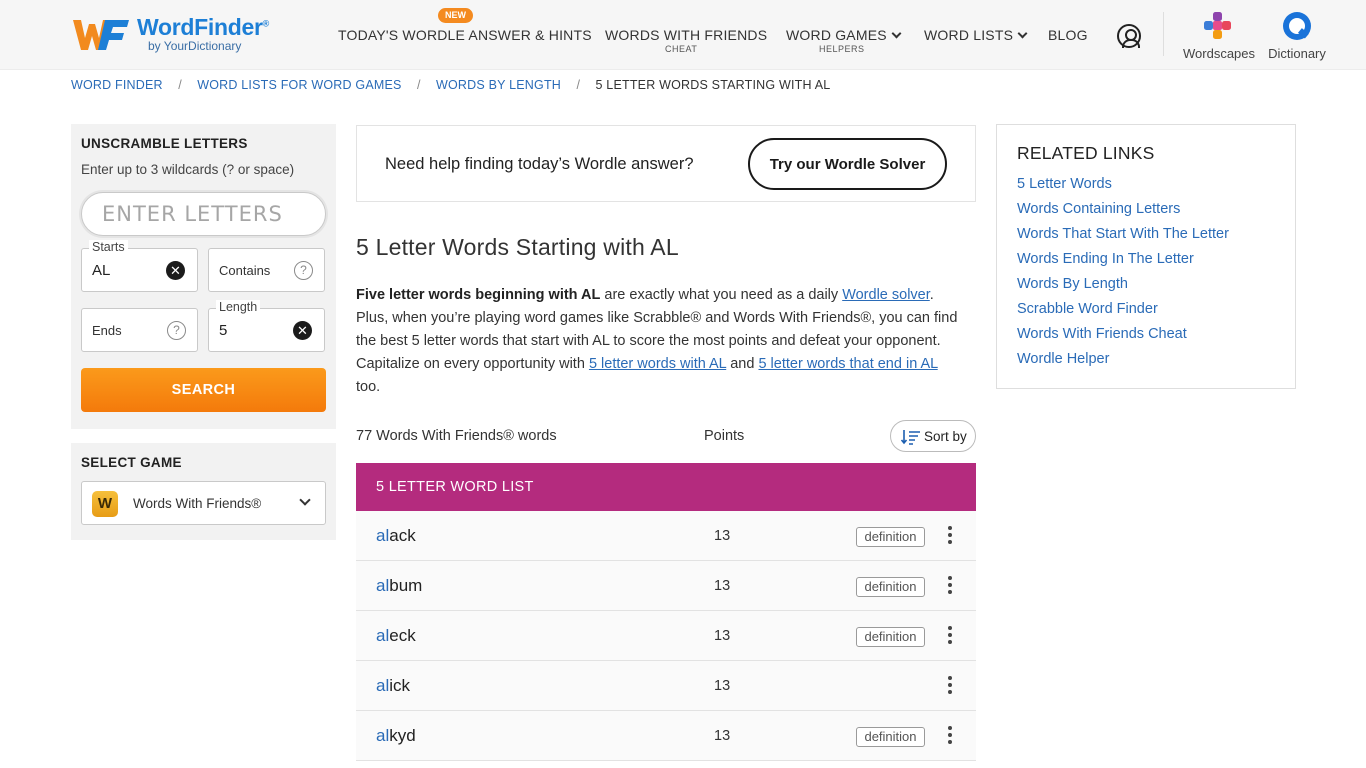 Image resolution: width=1366 pixels, height=768 pixels. What do you see at coordinates (396, 635) in the screenshot?
I see `word: aleck` at bounding box center [396, 635].